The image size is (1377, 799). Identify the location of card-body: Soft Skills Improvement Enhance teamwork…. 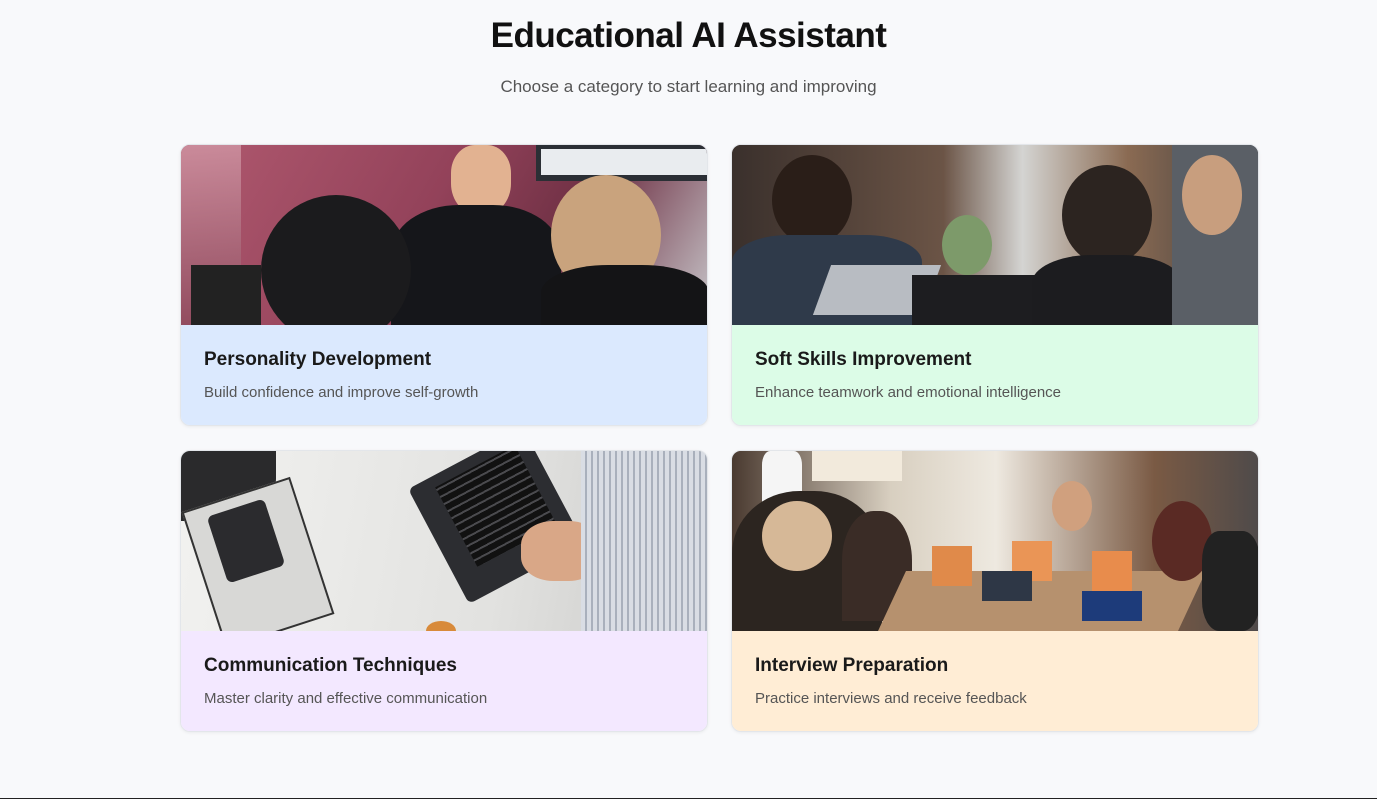
(995, 375).